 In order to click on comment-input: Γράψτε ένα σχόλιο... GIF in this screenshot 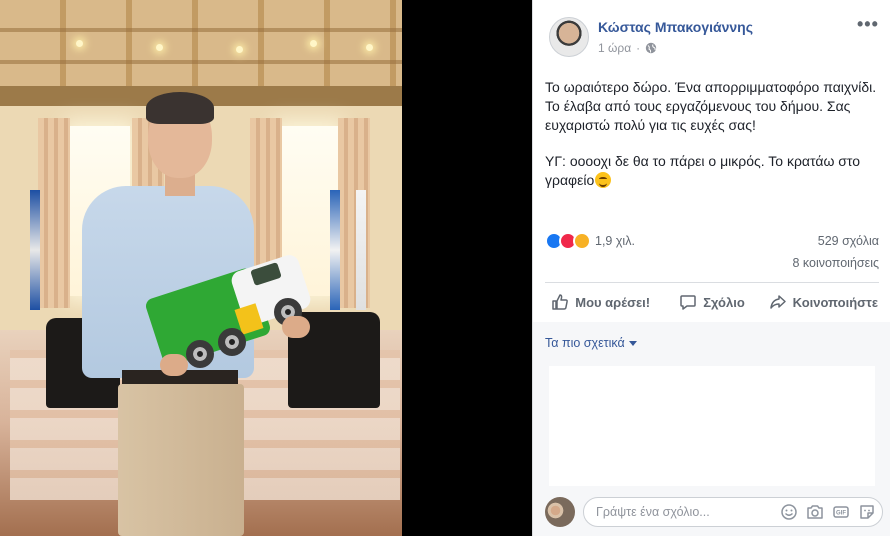, I will do `click(733, 512)`.